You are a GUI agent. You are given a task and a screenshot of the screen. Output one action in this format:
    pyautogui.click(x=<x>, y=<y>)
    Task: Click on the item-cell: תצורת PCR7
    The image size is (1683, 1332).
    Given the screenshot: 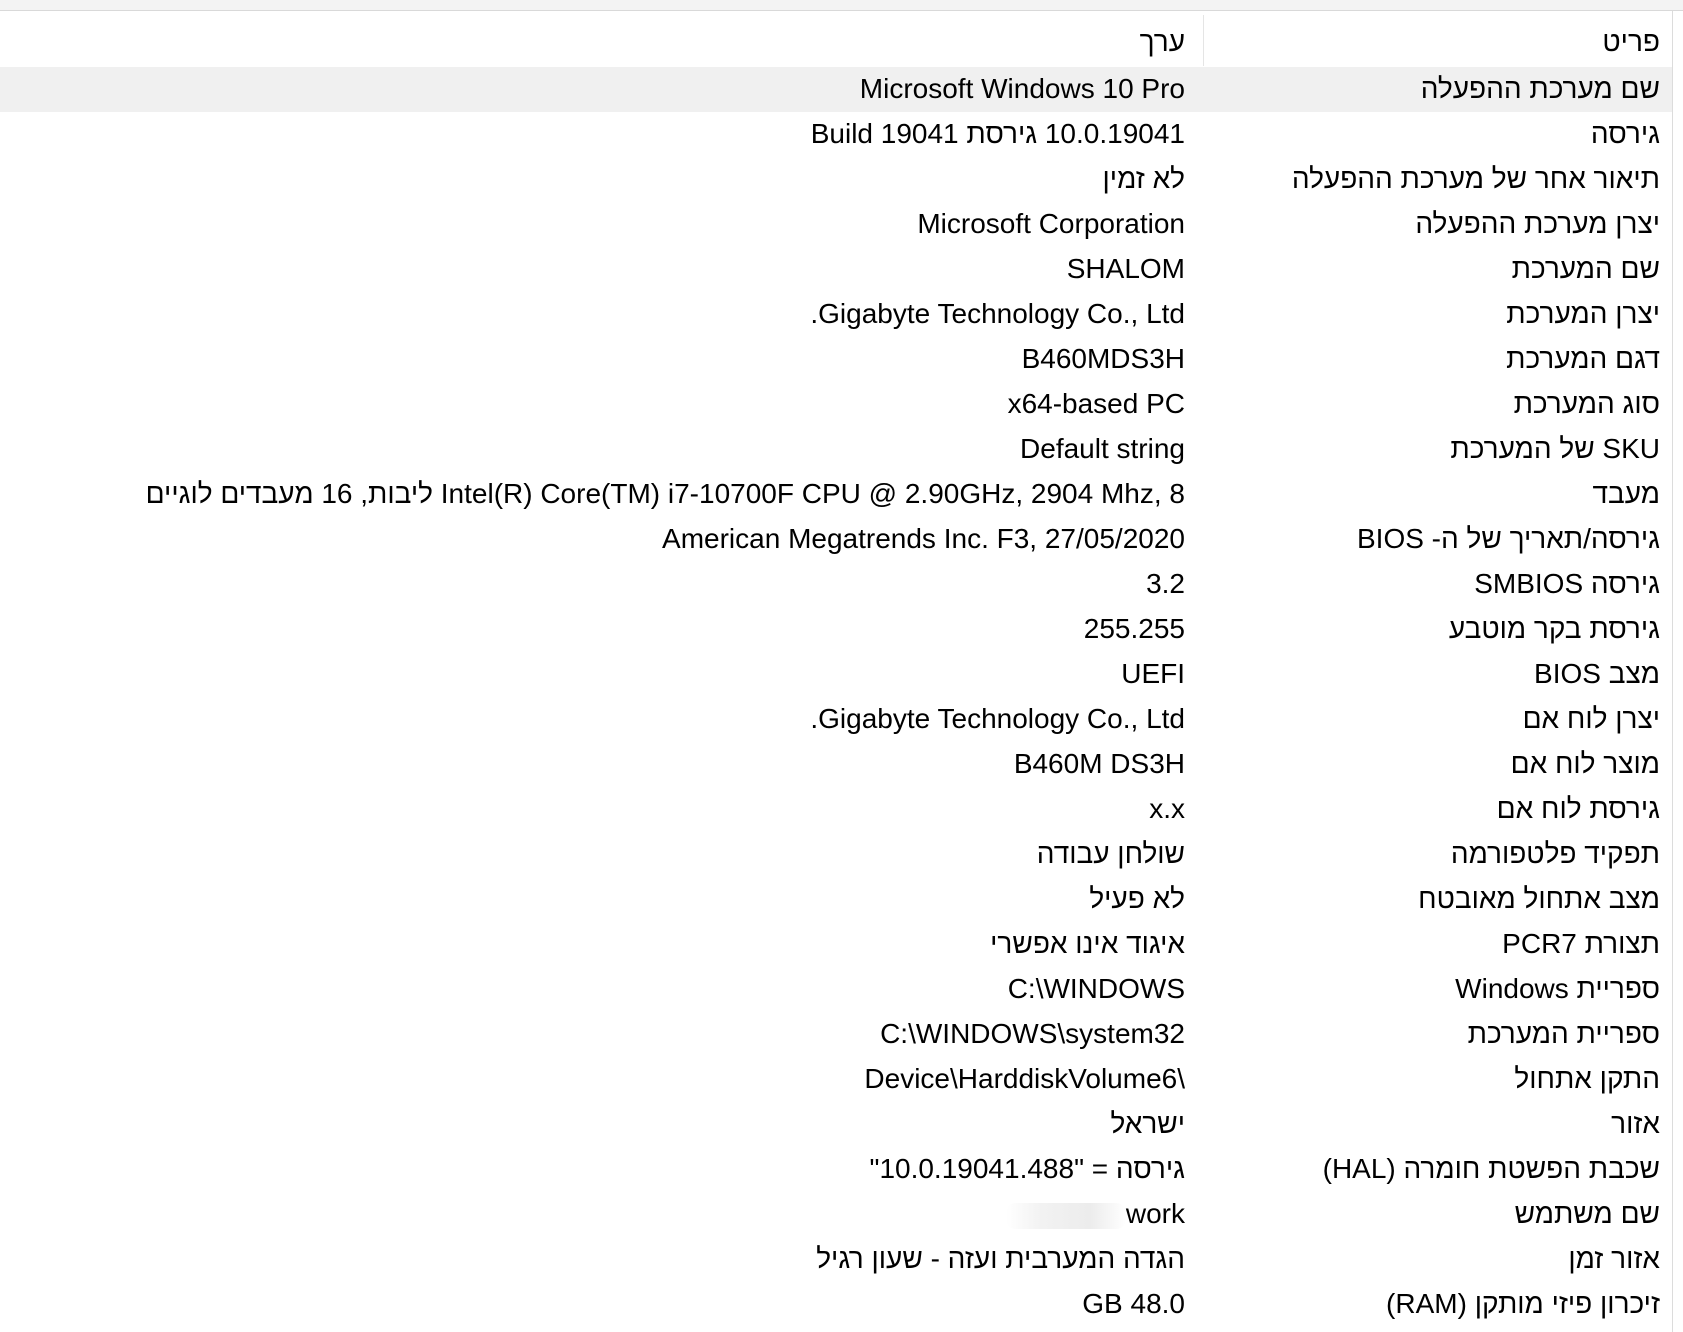 What is the action you would take?
    pyautogui.click(x=1581, y=943)
    